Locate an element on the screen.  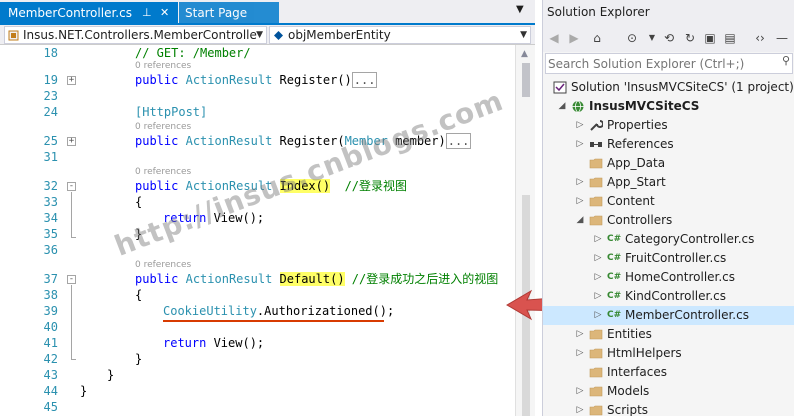
line-number: 39 is located at coordinates (50, 311).